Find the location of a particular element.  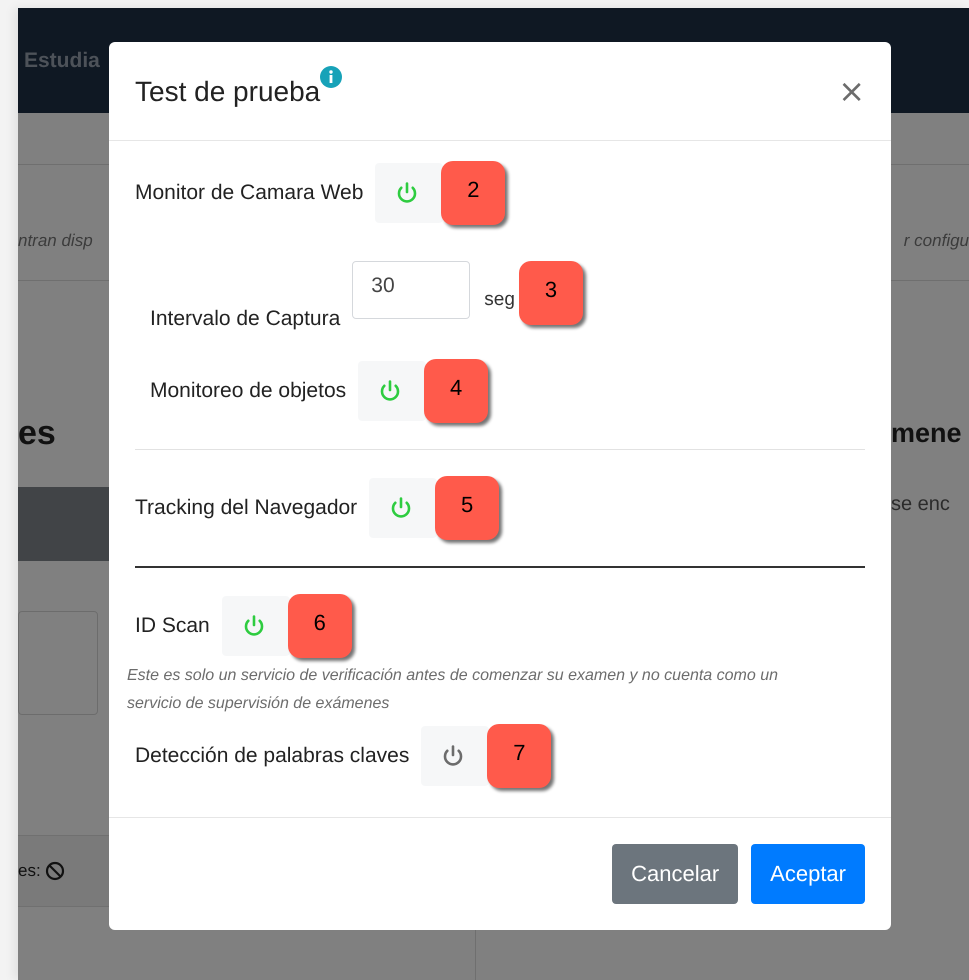

step-badge: 2 is located at coordinates (473, 193).